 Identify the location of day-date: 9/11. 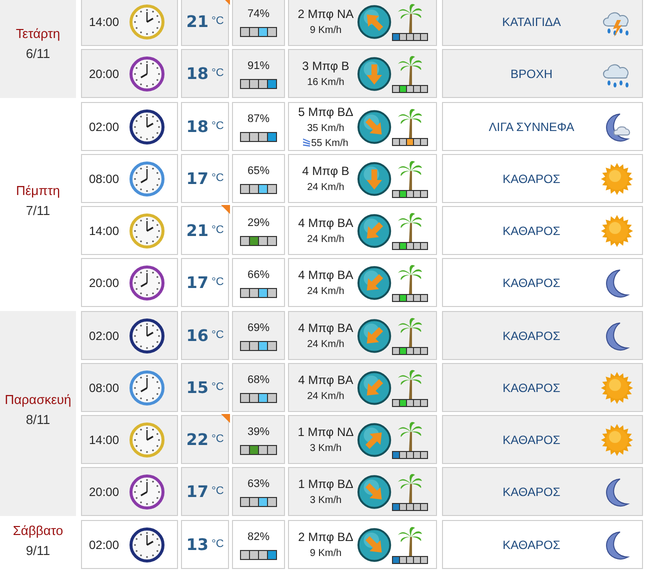
(38, 551).